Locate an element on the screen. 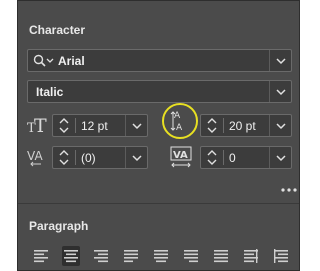  align-toward-spine-icon is located at coordinates (251, 256).